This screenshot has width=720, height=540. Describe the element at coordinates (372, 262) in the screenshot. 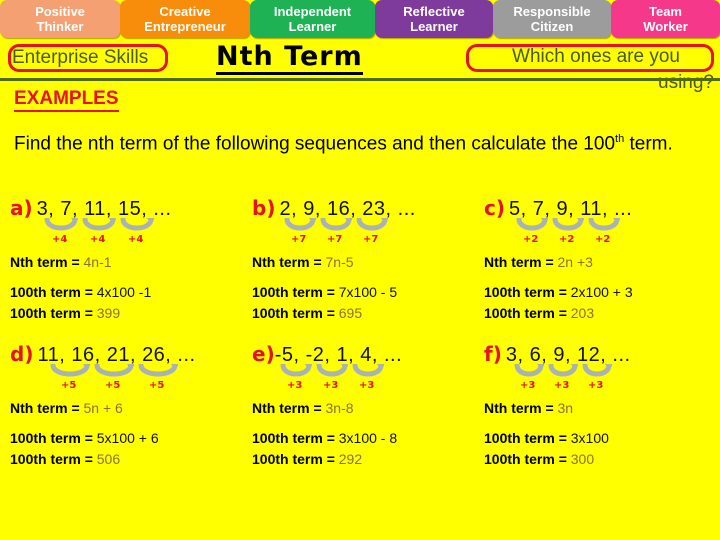

I see `nth-term-line: Nth term = 7n-5` at that location.